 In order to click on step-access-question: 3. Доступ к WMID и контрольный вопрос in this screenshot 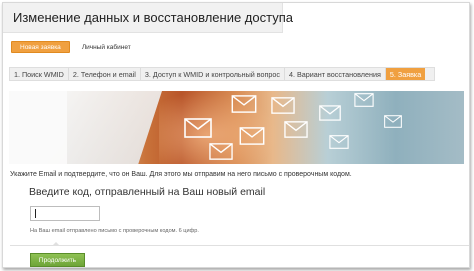, I will do `click(213, 74)`.